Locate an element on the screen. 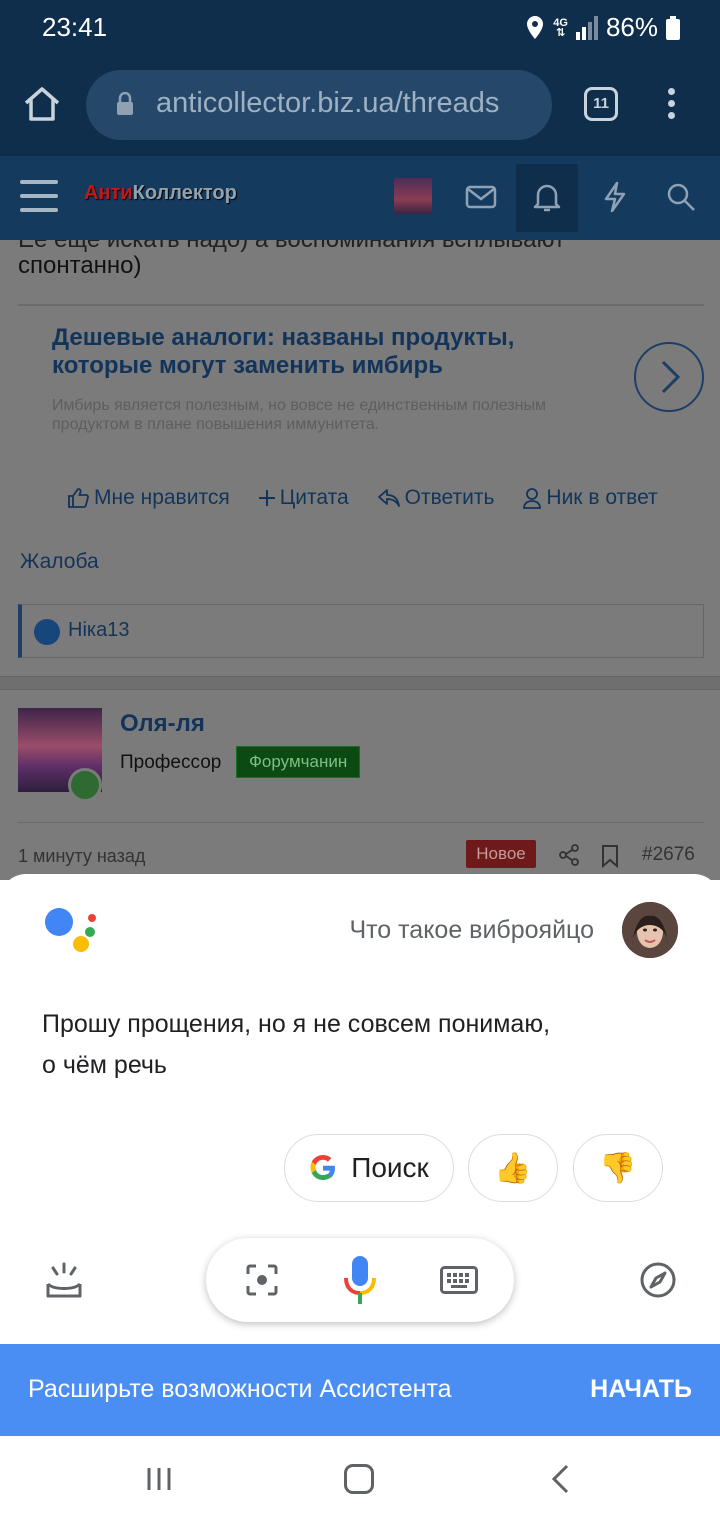  keyboard-icon is located at coordinates (459, 1280).